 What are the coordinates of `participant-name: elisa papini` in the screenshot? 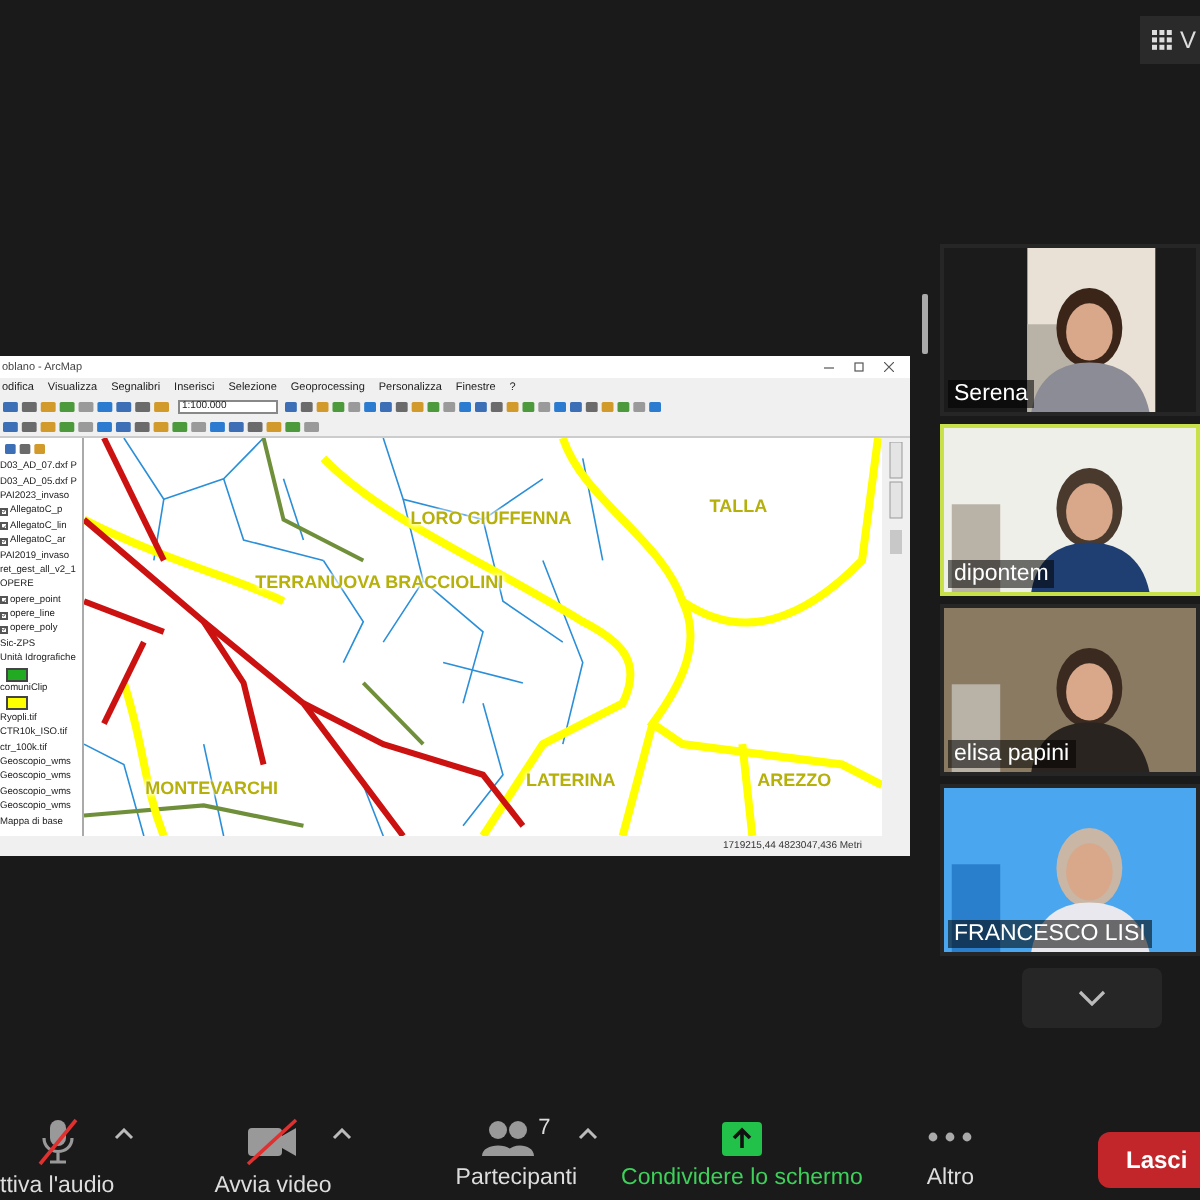 It's located at (1012, 754).